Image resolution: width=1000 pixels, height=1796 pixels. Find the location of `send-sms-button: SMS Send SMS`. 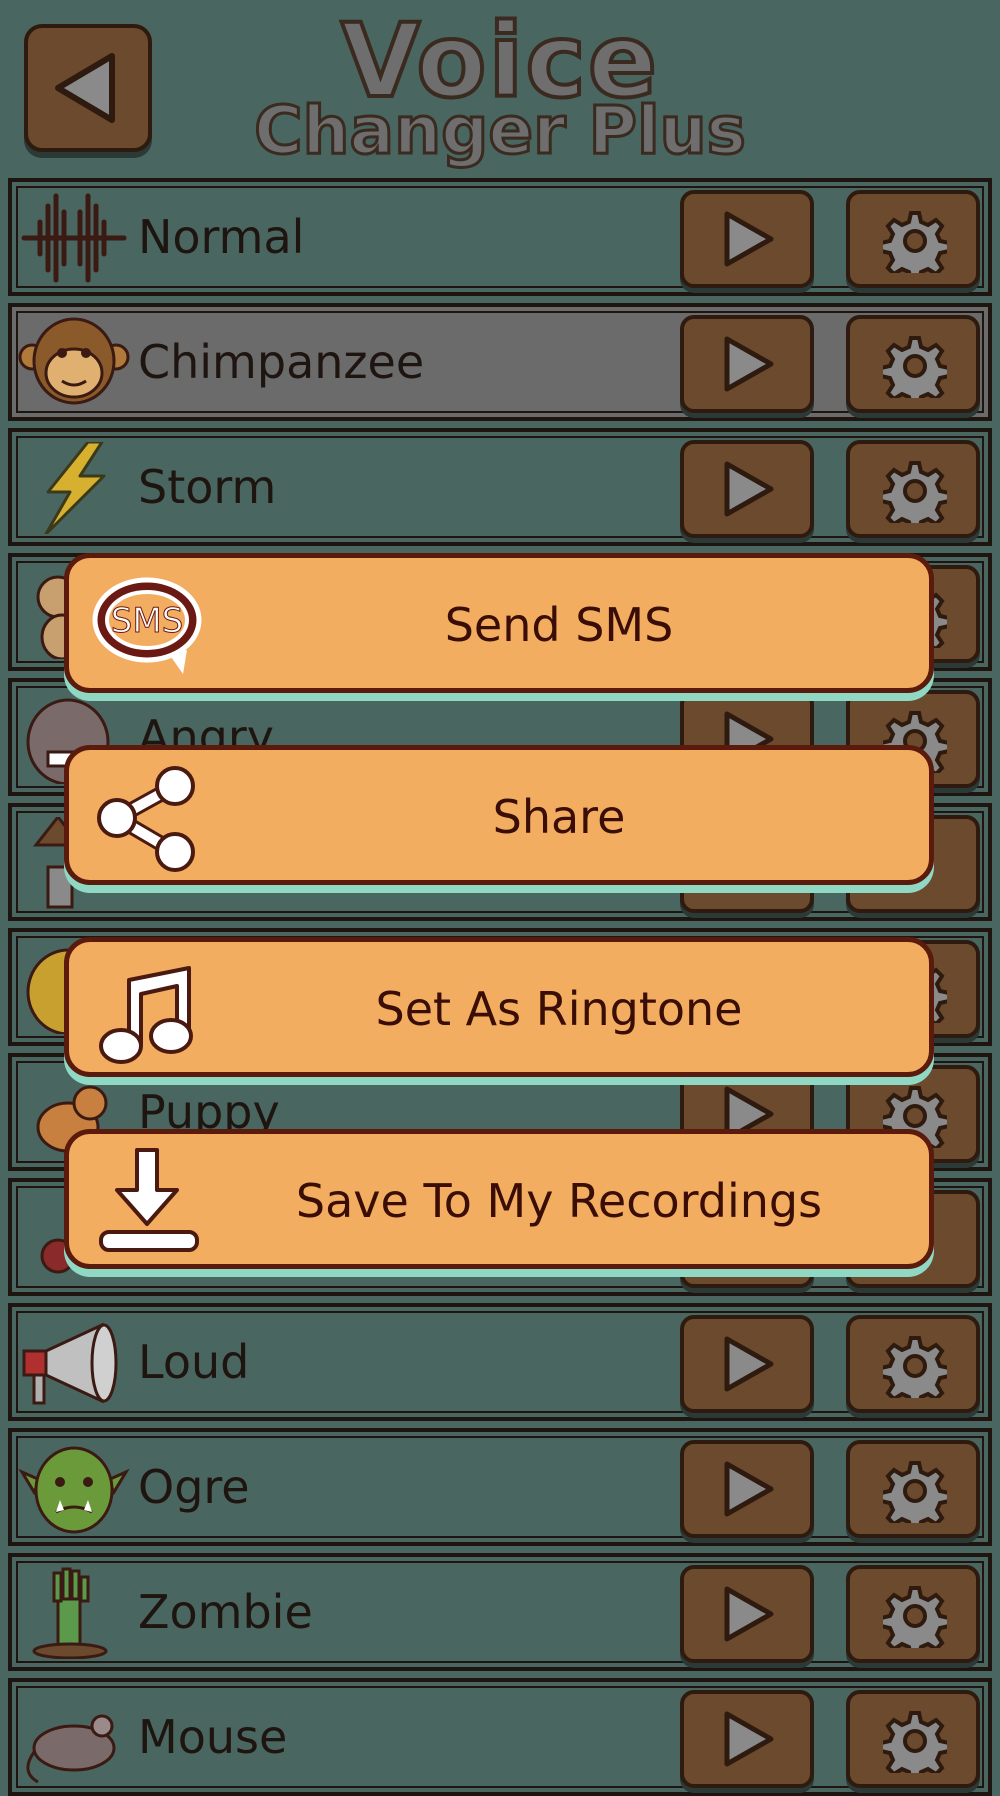

send-sms-button: SMS Send SMS is located at coordinates (499, 623).